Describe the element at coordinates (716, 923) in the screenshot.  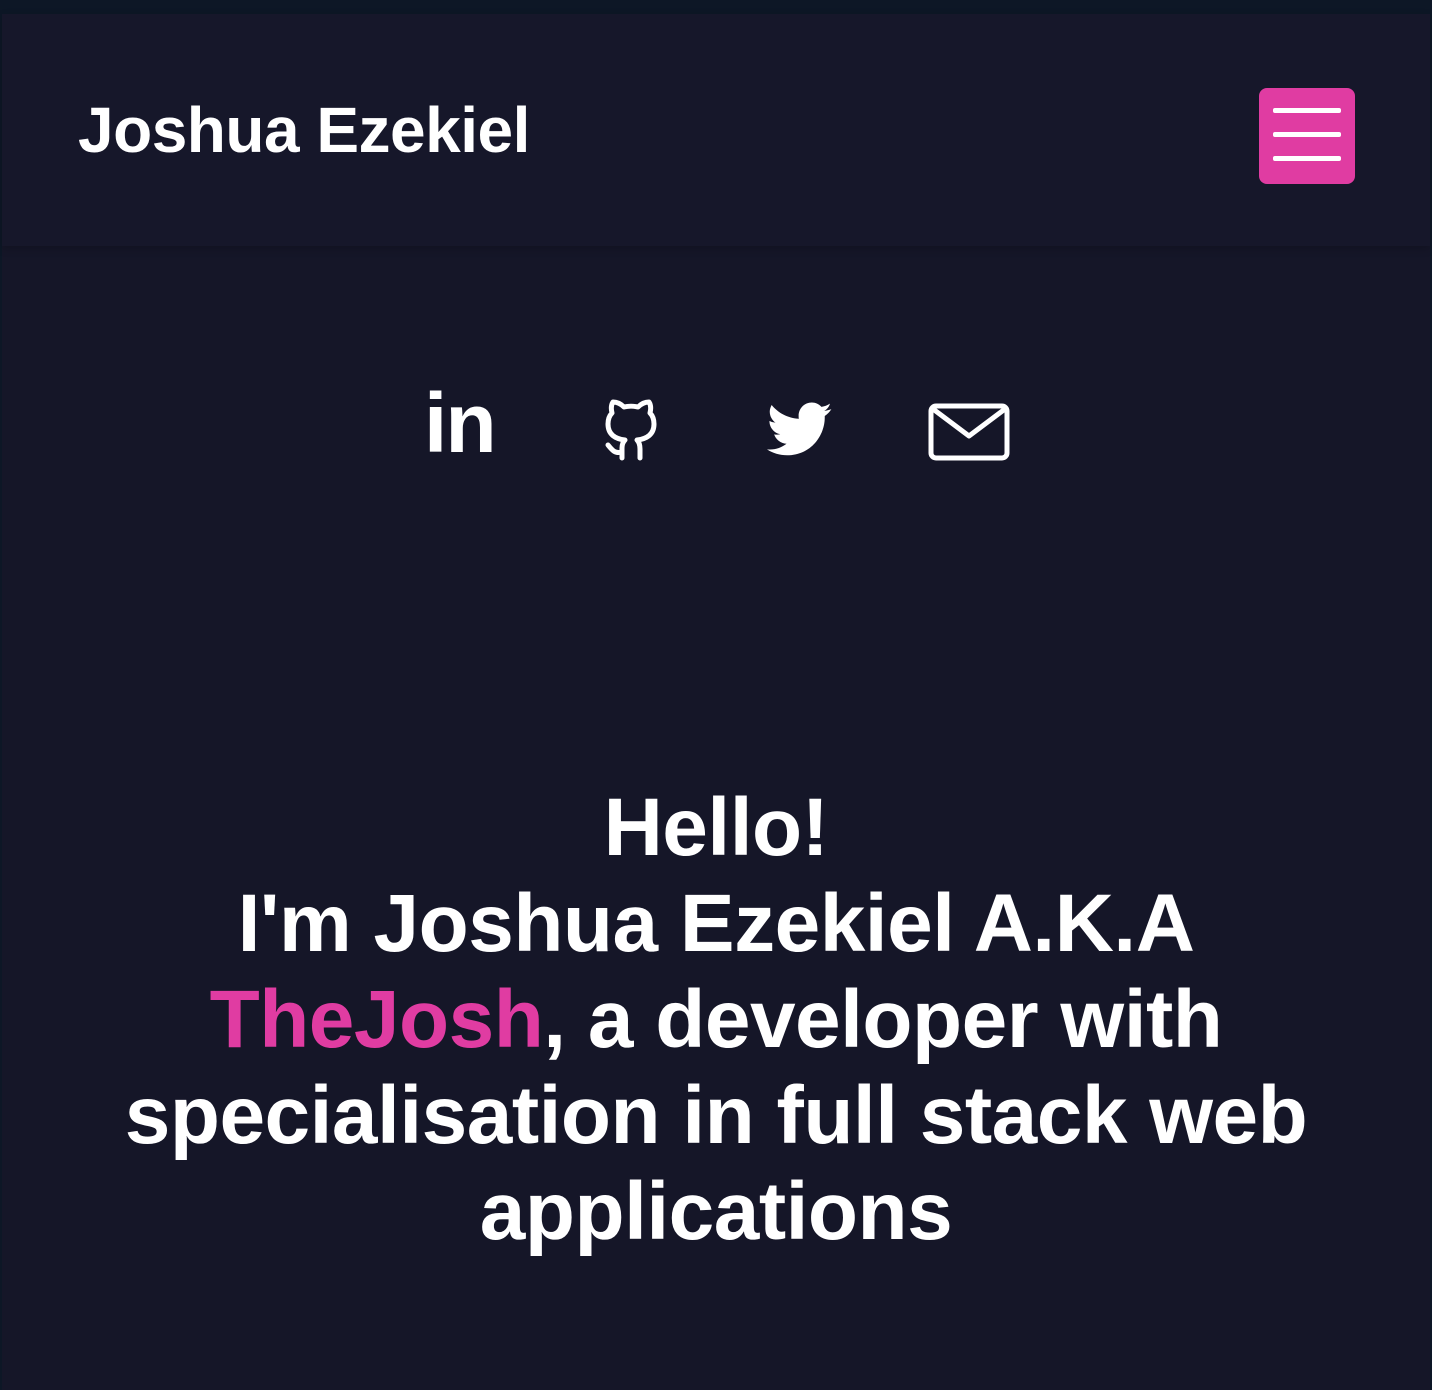
I see `hero-intro-line: I'm Joshua Ezekiel A.K.A` at that location.